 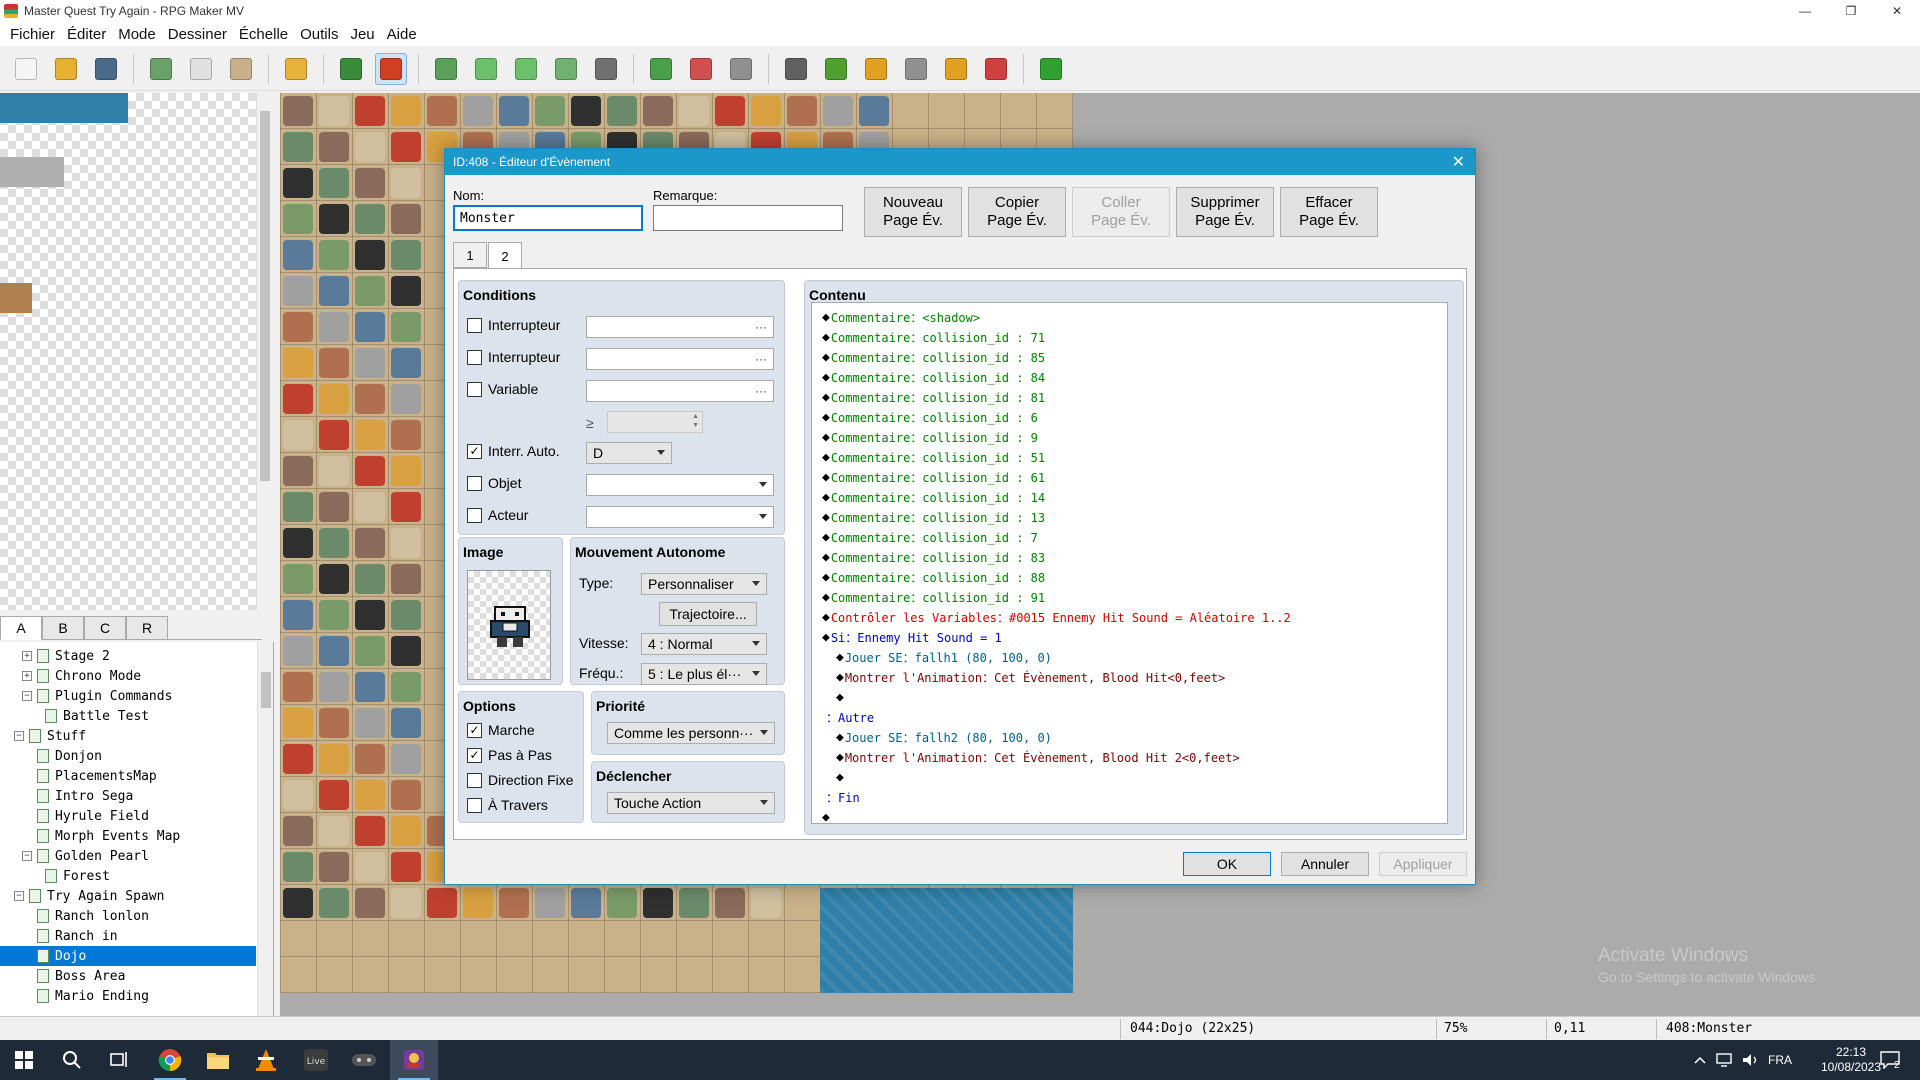 I want to click on event-command-line: ◆ Commentaire：collision_id : 91, so click(x=933, y=597).